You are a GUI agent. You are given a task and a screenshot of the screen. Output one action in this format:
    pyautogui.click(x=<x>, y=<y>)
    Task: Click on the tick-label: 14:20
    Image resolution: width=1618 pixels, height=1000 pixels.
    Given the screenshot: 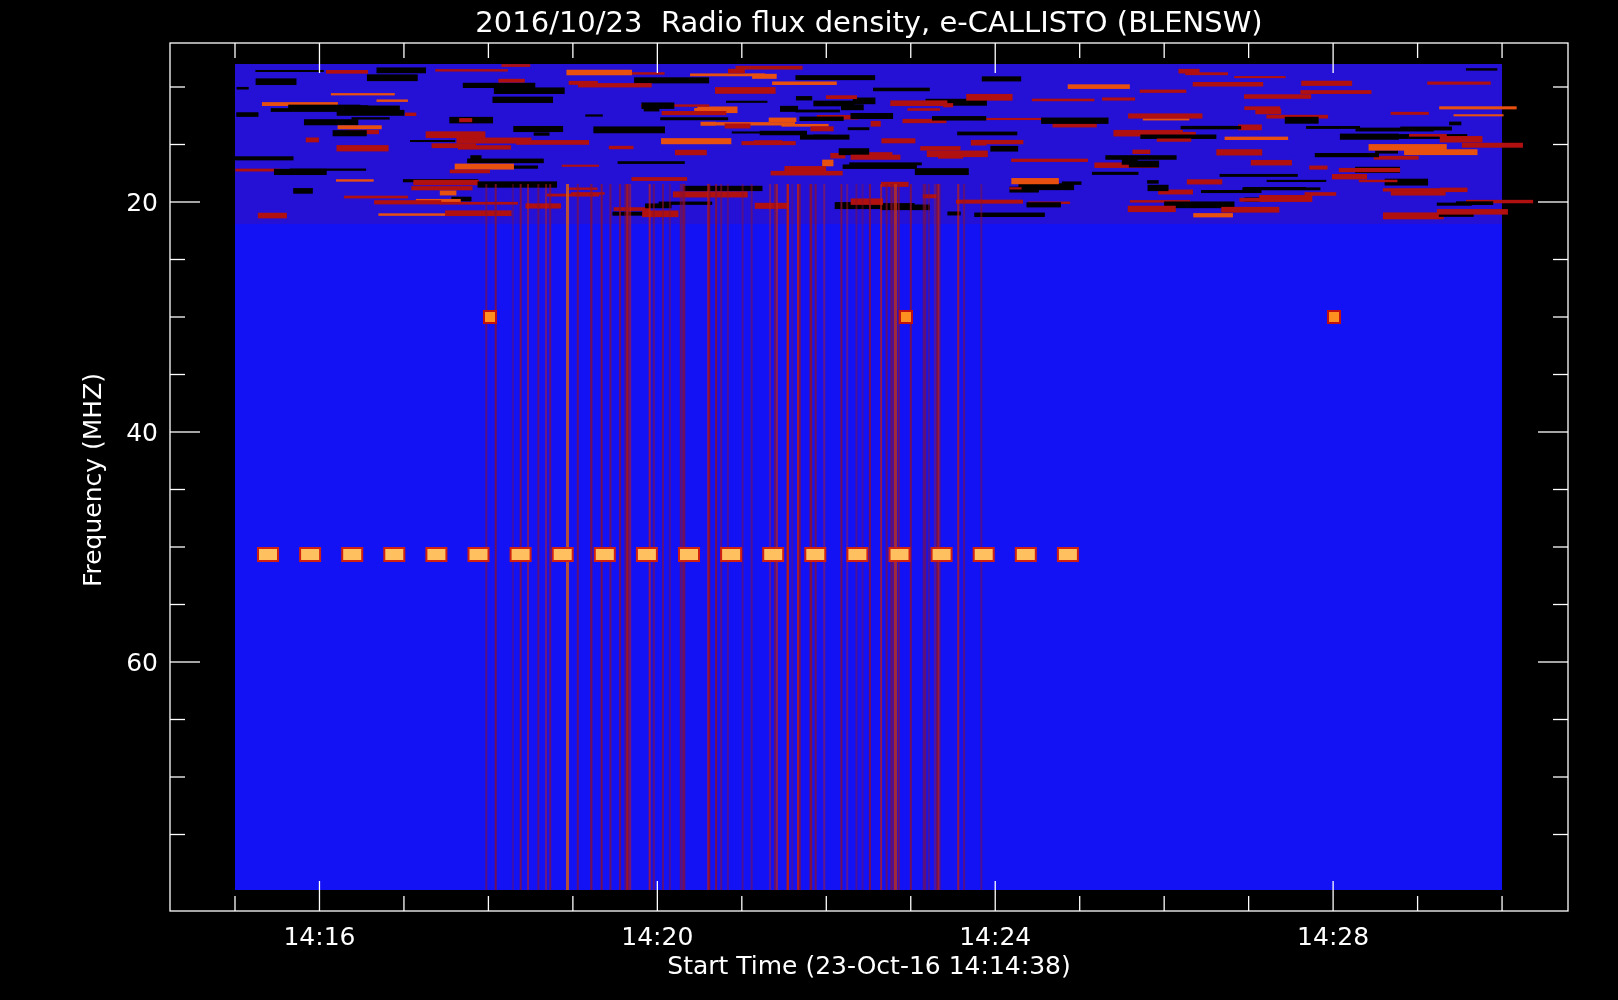 What is the action you would take?
    pyautogui.click(x=657, y=936)
    